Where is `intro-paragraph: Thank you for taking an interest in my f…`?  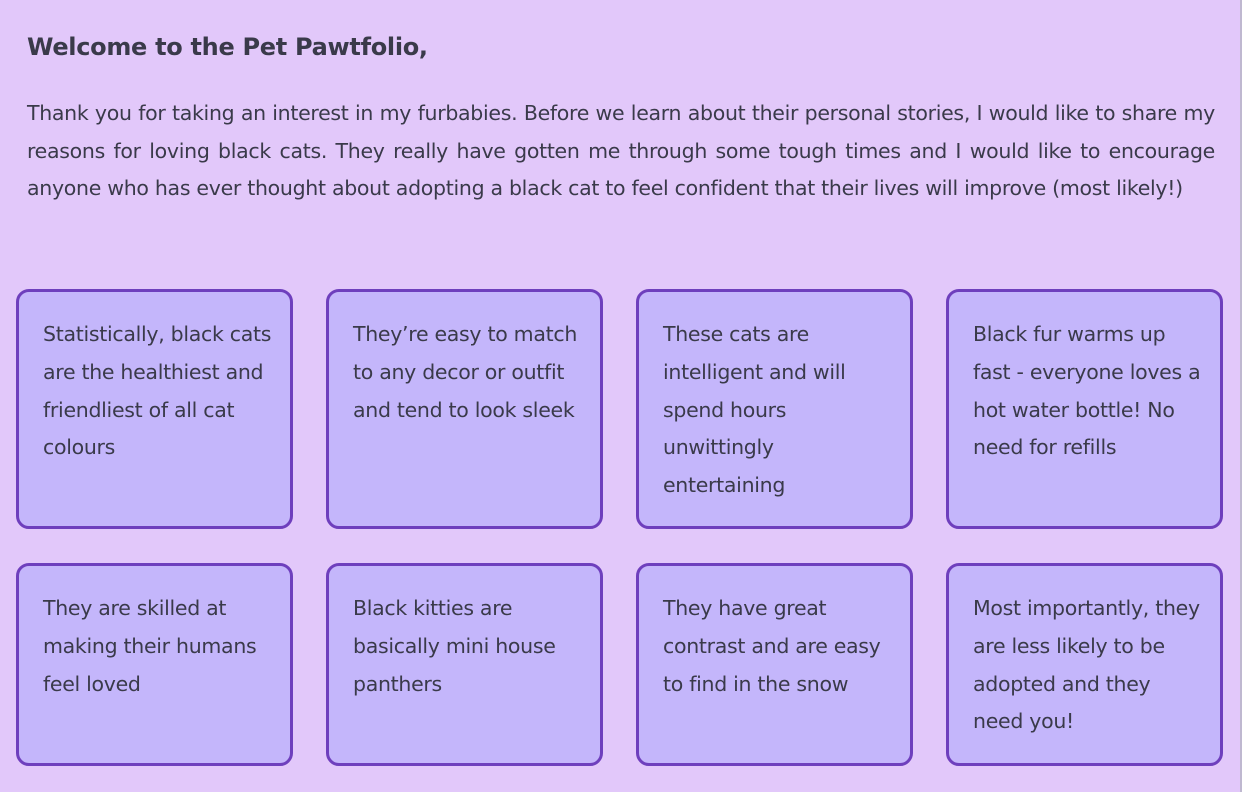 intro-paragraph: Thank you for taking an interest in my f… is located at coordinates (621, 150).